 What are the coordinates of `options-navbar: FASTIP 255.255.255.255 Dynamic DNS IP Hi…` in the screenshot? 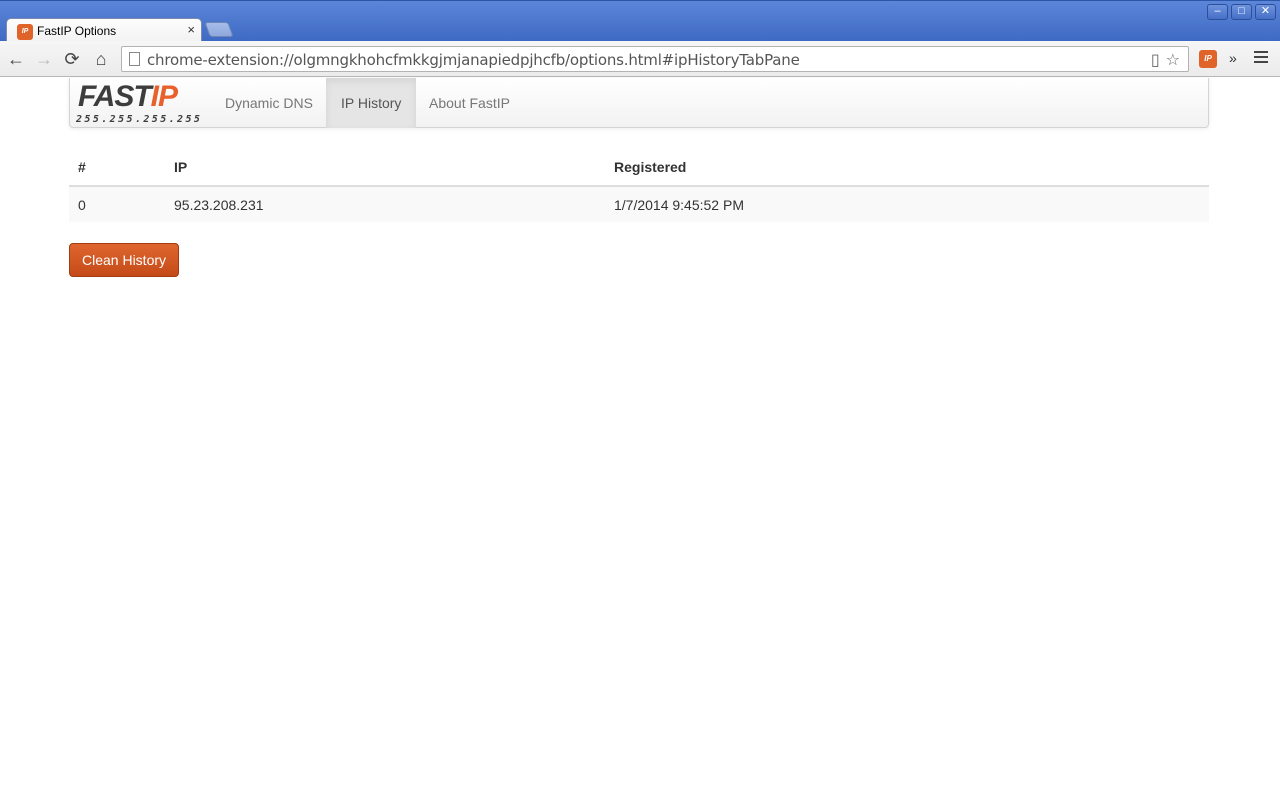 It's located at (639, 103).